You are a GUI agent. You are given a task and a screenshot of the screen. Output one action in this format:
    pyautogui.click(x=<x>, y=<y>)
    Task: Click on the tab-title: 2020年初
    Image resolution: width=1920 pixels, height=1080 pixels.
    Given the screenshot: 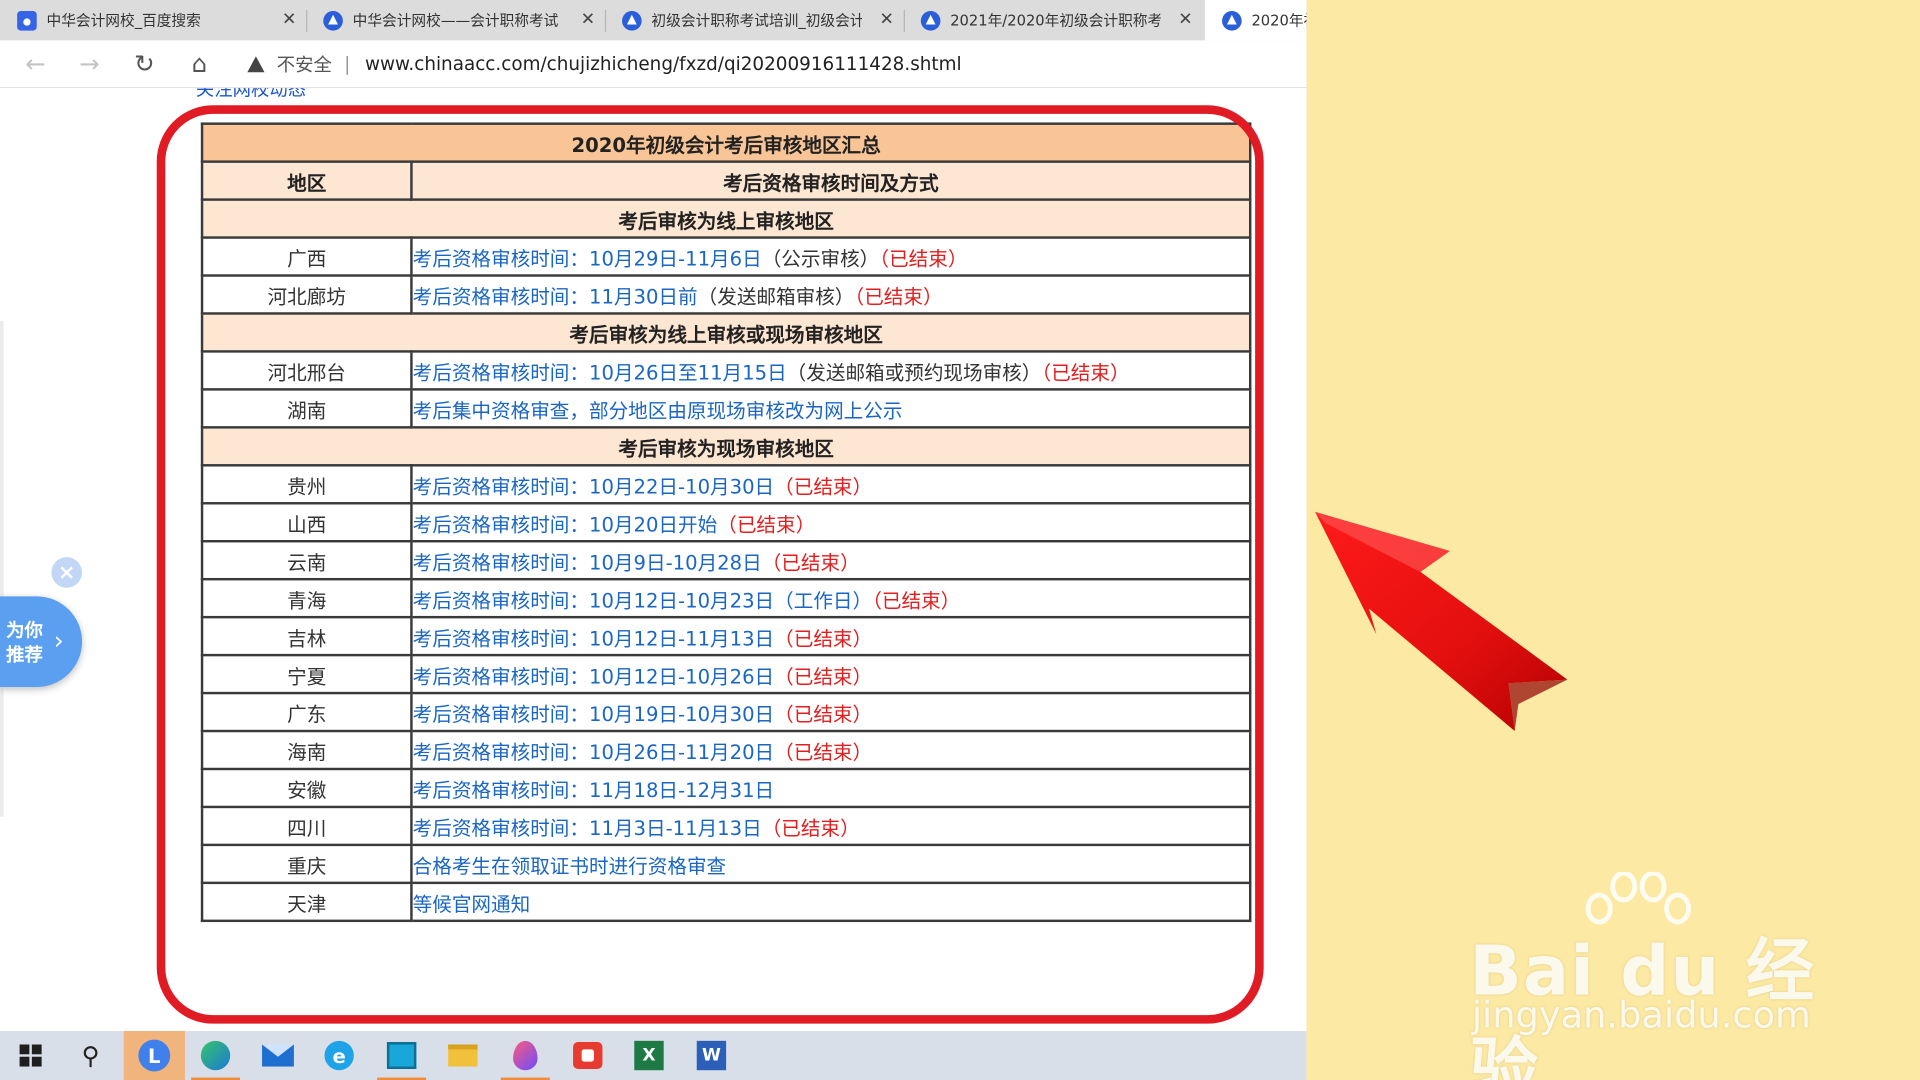 What is the action you would take?
    pyautogui.click(x=1278, y=21)
    